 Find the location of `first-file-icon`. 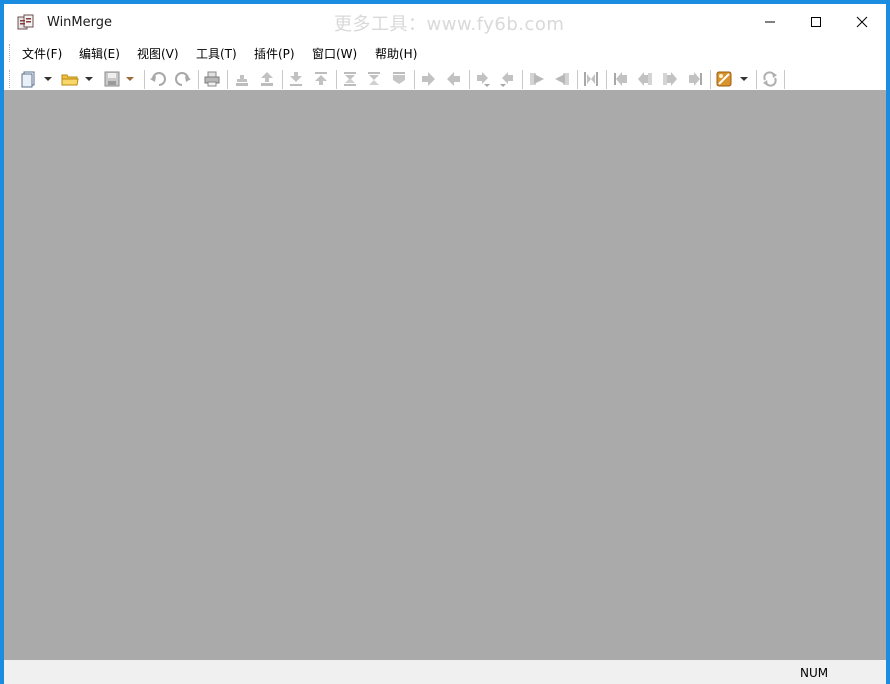

first-file-icon is located at coordinates (621, 79).